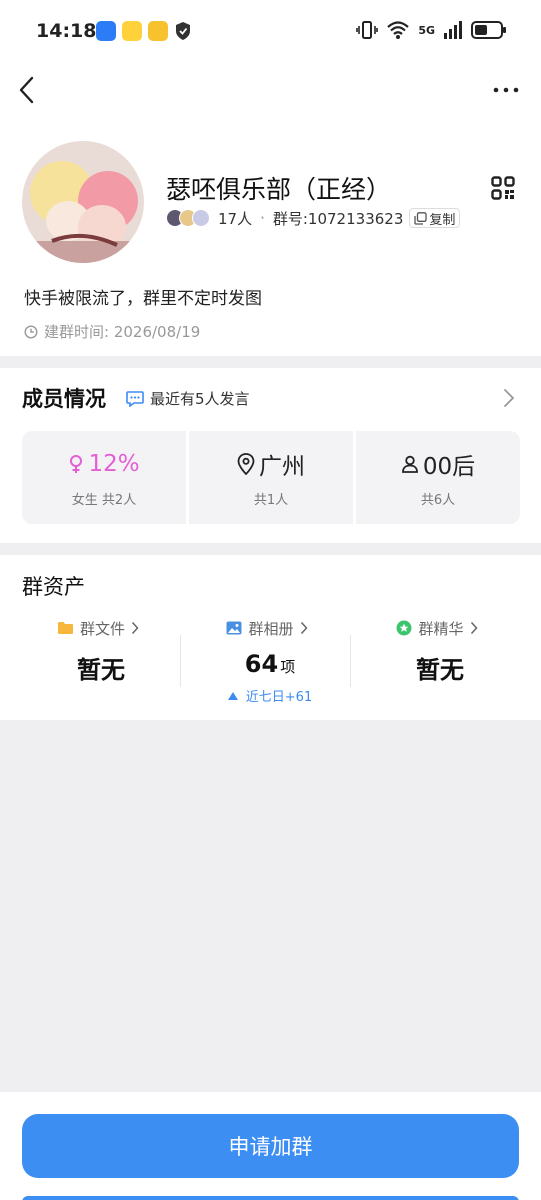 This screenshot has height=1200, width=541. Describe the element at coordinates (270, 1198) in the screenshot. I see `secondary-button-peek` at that location.